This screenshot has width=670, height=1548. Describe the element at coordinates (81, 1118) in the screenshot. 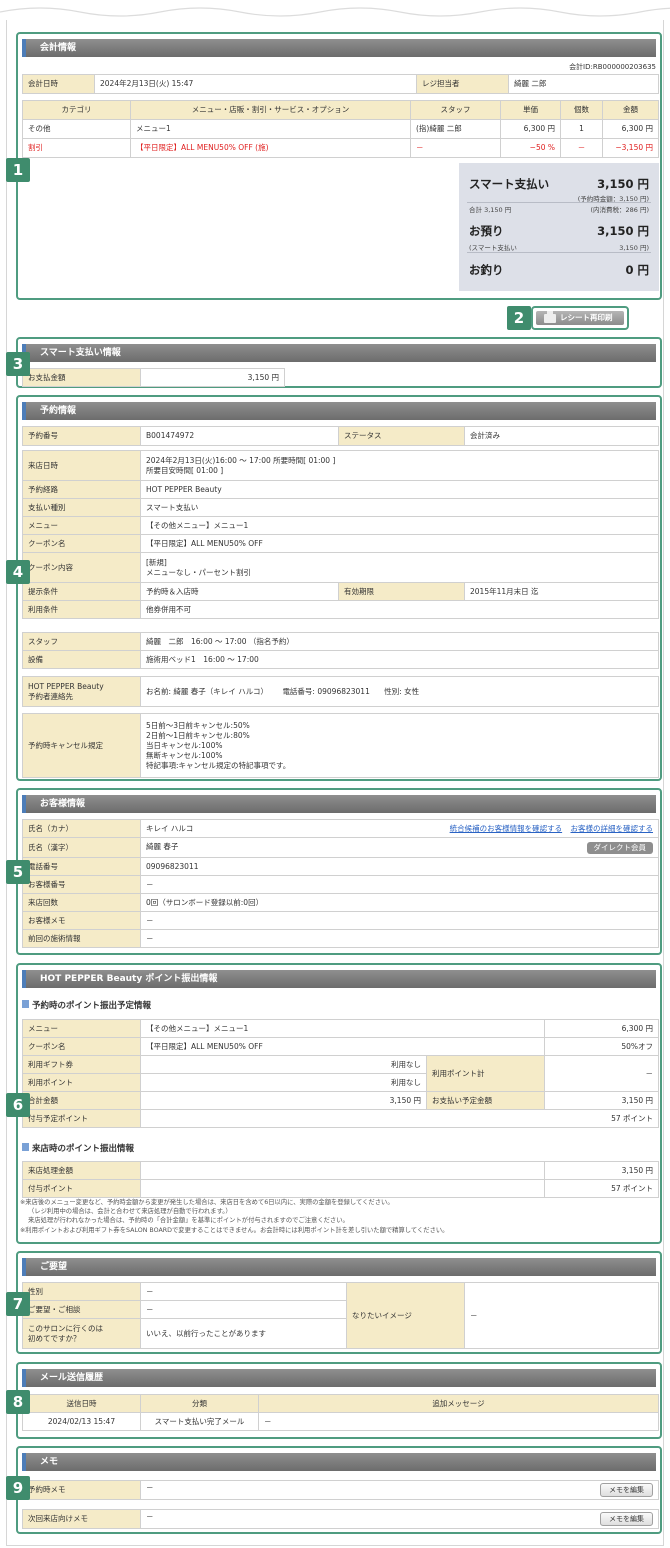

I see `label: 付与予定ポイント` at that location.